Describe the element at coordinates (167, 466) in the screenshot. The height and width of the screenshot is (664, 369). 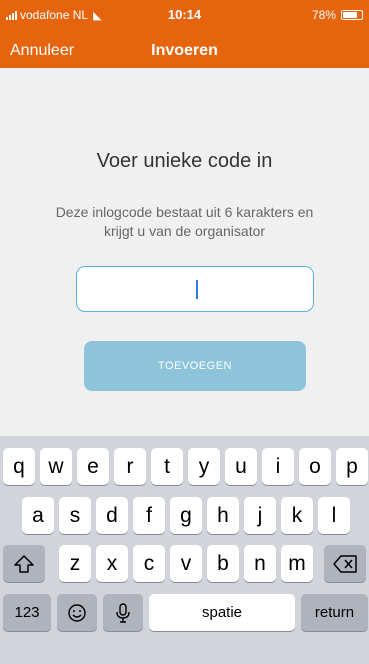
I see `key-t: t` at that location.